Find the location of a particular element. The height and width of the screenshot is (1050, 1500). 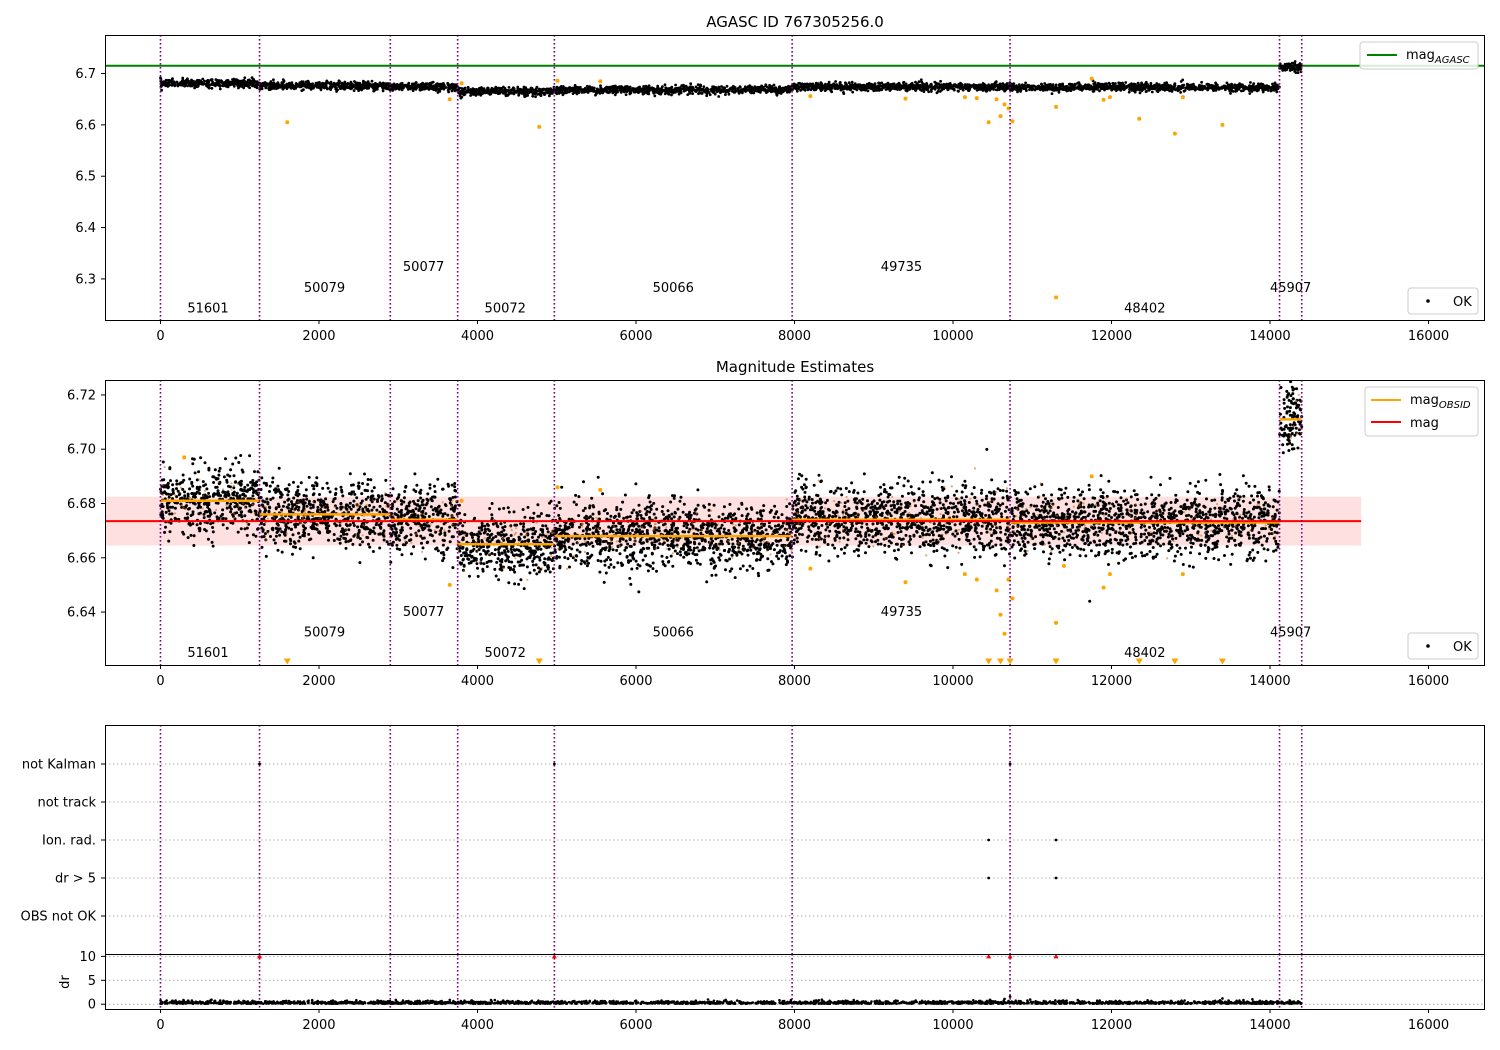

y-tick-label: 6.4 is located at coordinates (85, 228).